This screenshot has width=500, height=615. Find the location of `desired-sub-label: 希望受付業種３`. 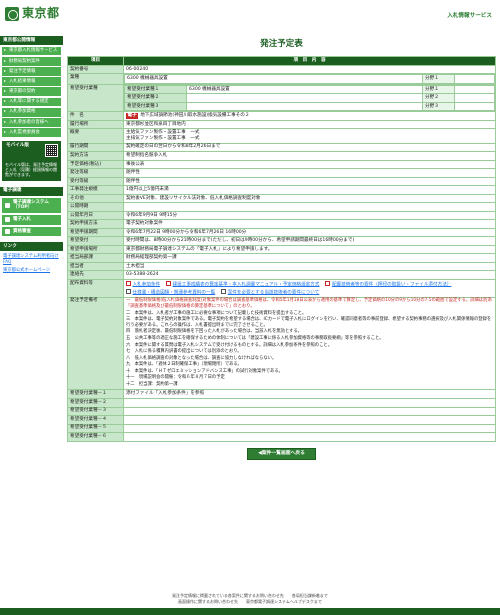

desired-sub-label: 希望受付業種３ is located at coordinates (155, 106).